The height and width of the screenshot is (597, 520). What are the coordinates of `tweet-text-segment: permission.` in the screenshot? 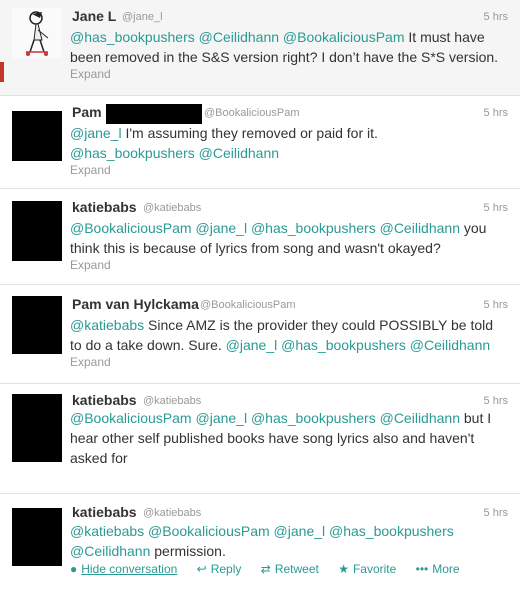 It's located at (188, 551).